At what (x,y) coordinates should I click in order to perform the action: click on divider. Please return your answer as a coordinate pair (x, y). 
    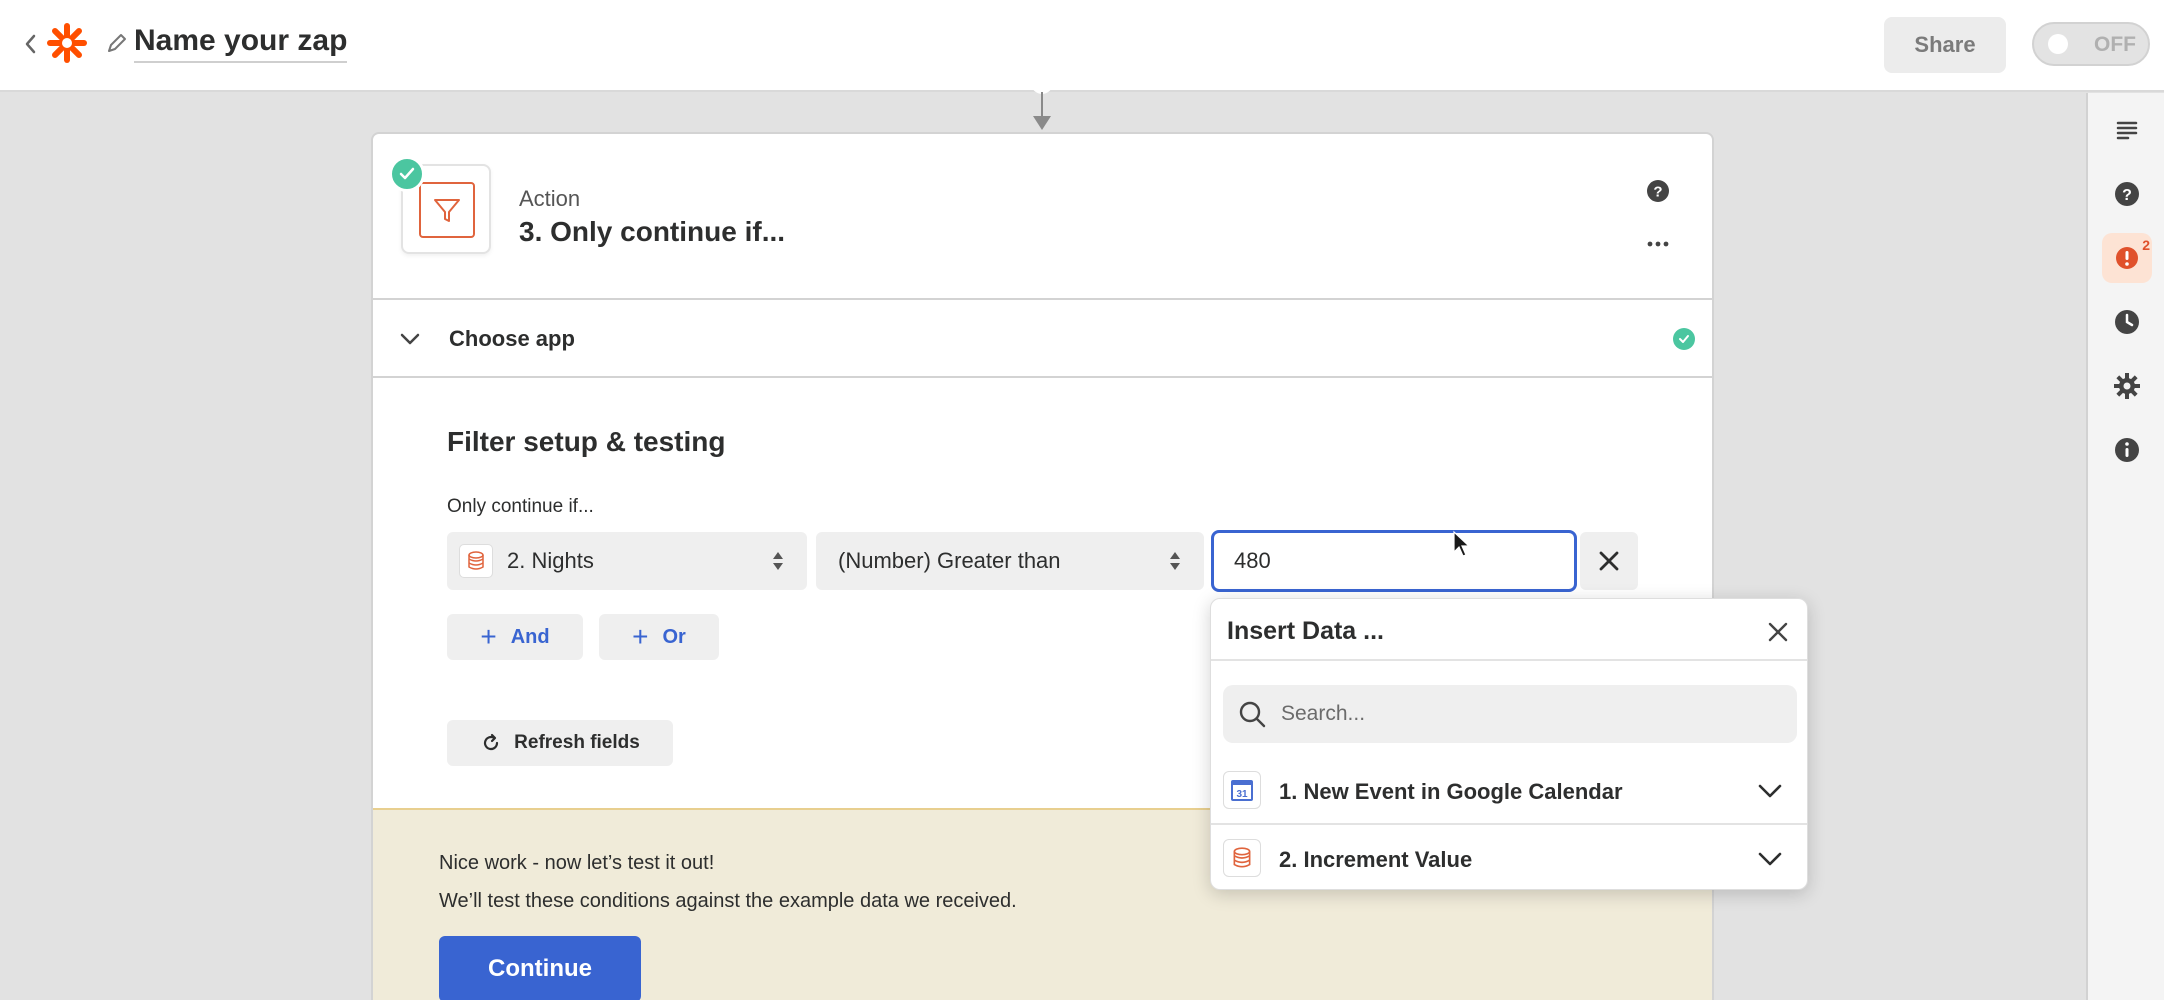
    Looking at the image, I should click on (1509, 660).